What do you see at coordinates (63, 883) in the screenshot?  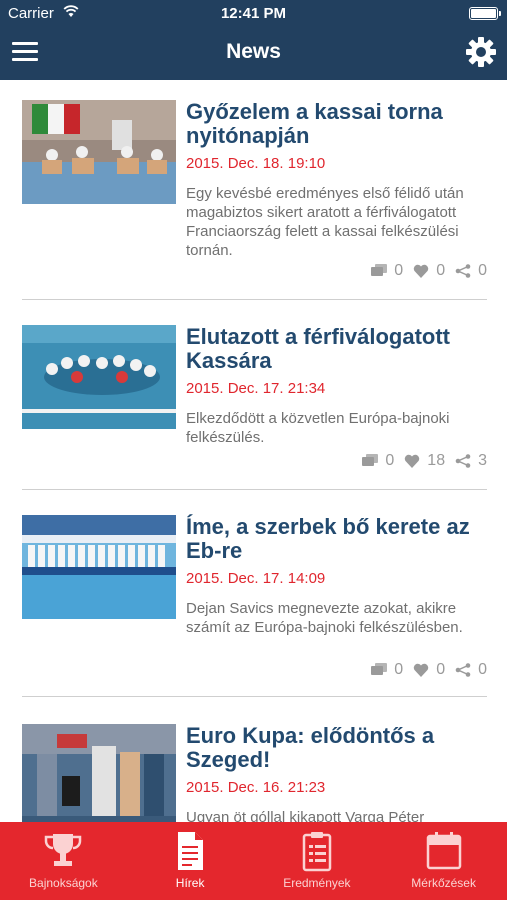 I see `tab-label: Bajnokságok` at bounding box center [63, 883].